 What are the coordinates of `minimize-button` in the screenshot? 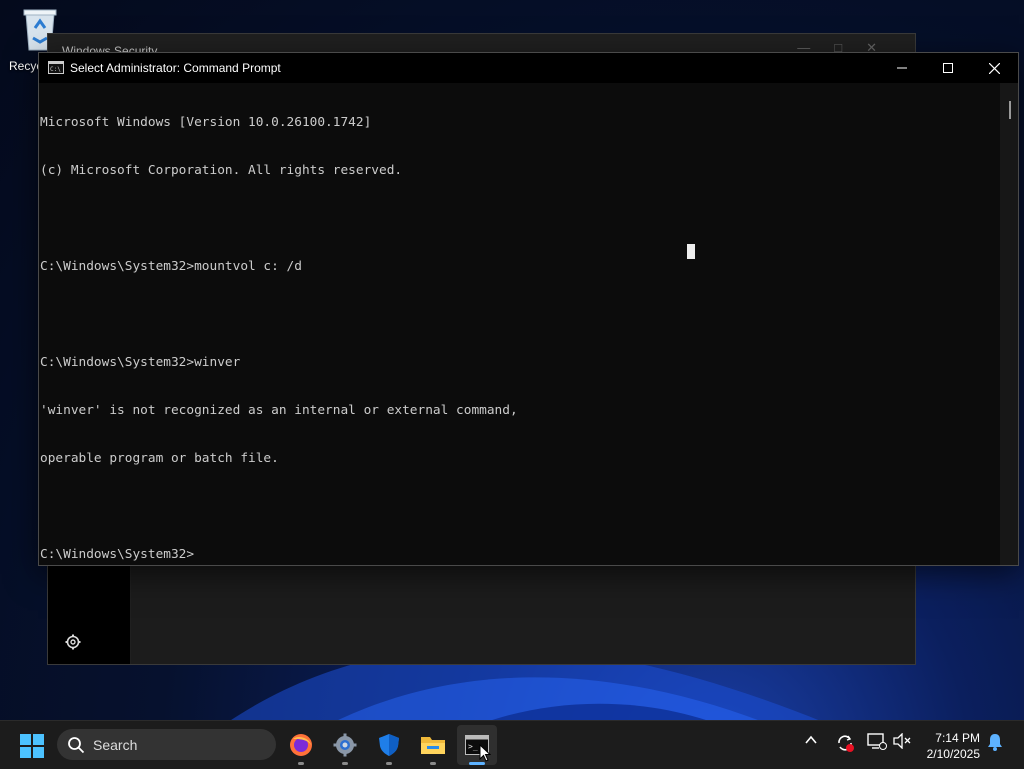 It's located at (902, 68).